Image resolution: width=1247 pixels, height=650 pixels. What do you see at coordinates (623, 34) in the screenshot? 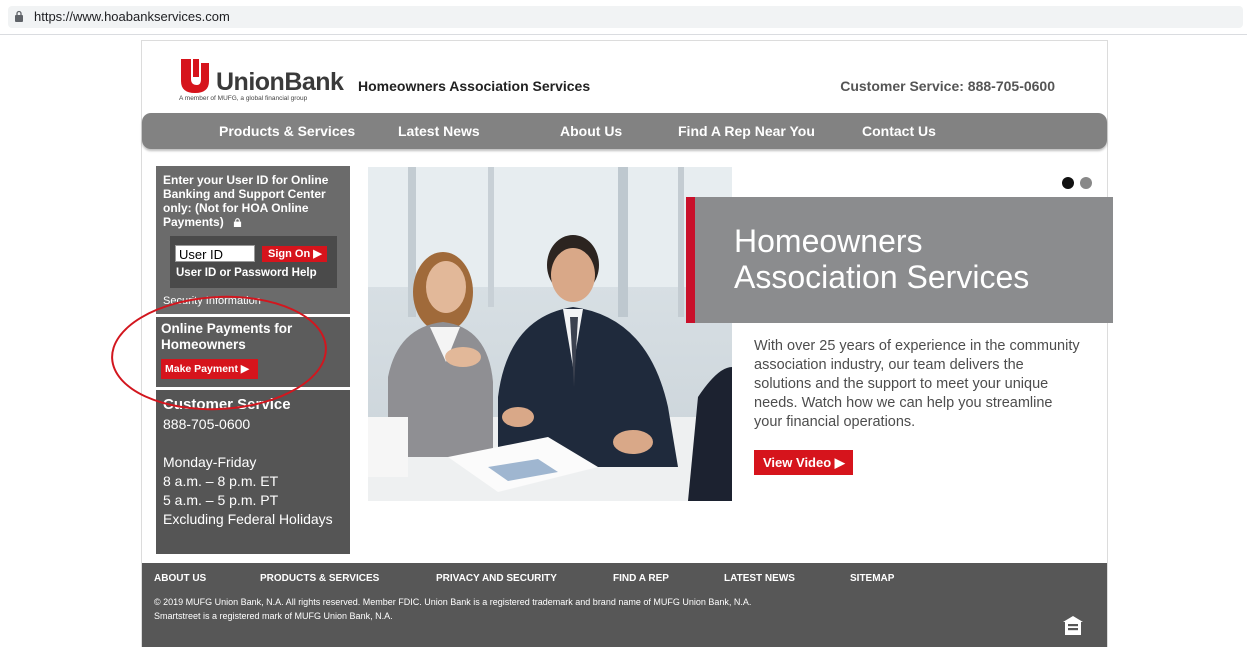
I see `address-divider` at bounding box center [623, 34].